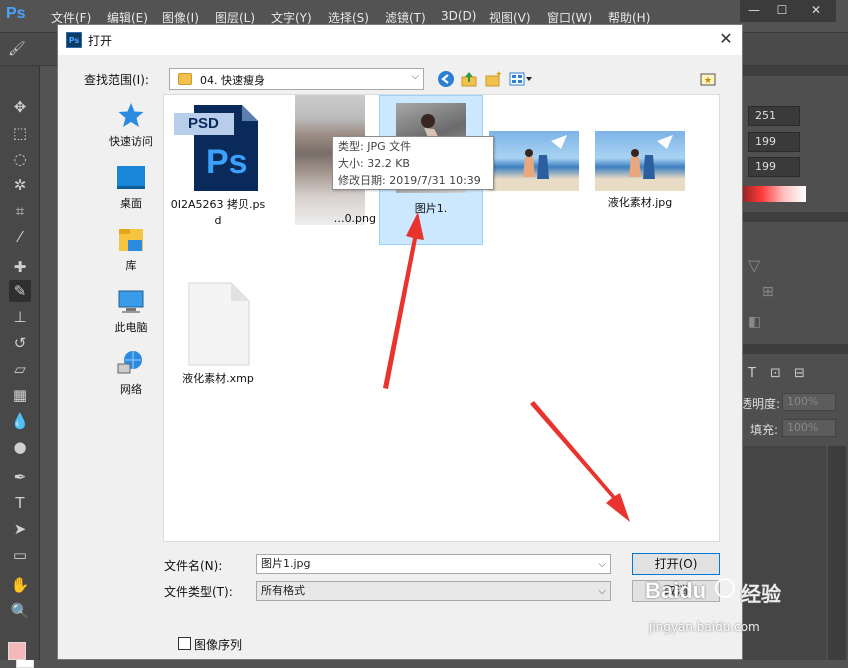 The image size is (848, 668). I want to click on psd-file-icon: PSD Ps, so click(218, 148).